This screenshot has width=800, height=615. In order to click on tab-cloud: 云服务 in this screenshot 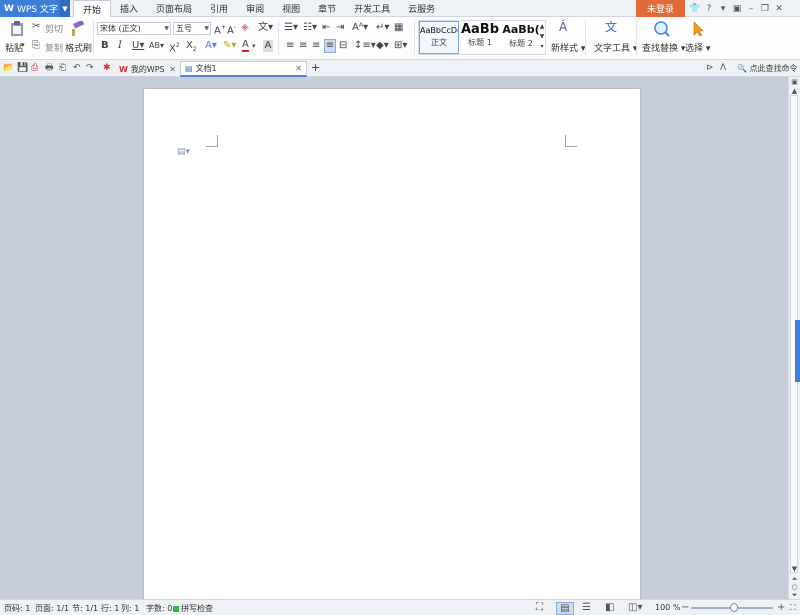, I will do `click(421, 8)`.